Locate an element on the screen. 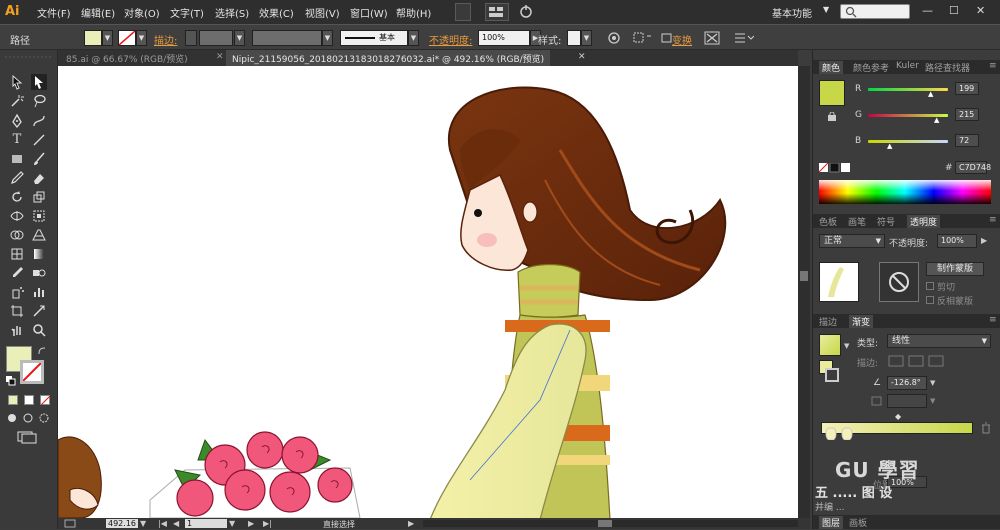 Image resolution: width=1000 pixels, height=530 pixels. variable-width-profile is located at coordinates (287, 38).